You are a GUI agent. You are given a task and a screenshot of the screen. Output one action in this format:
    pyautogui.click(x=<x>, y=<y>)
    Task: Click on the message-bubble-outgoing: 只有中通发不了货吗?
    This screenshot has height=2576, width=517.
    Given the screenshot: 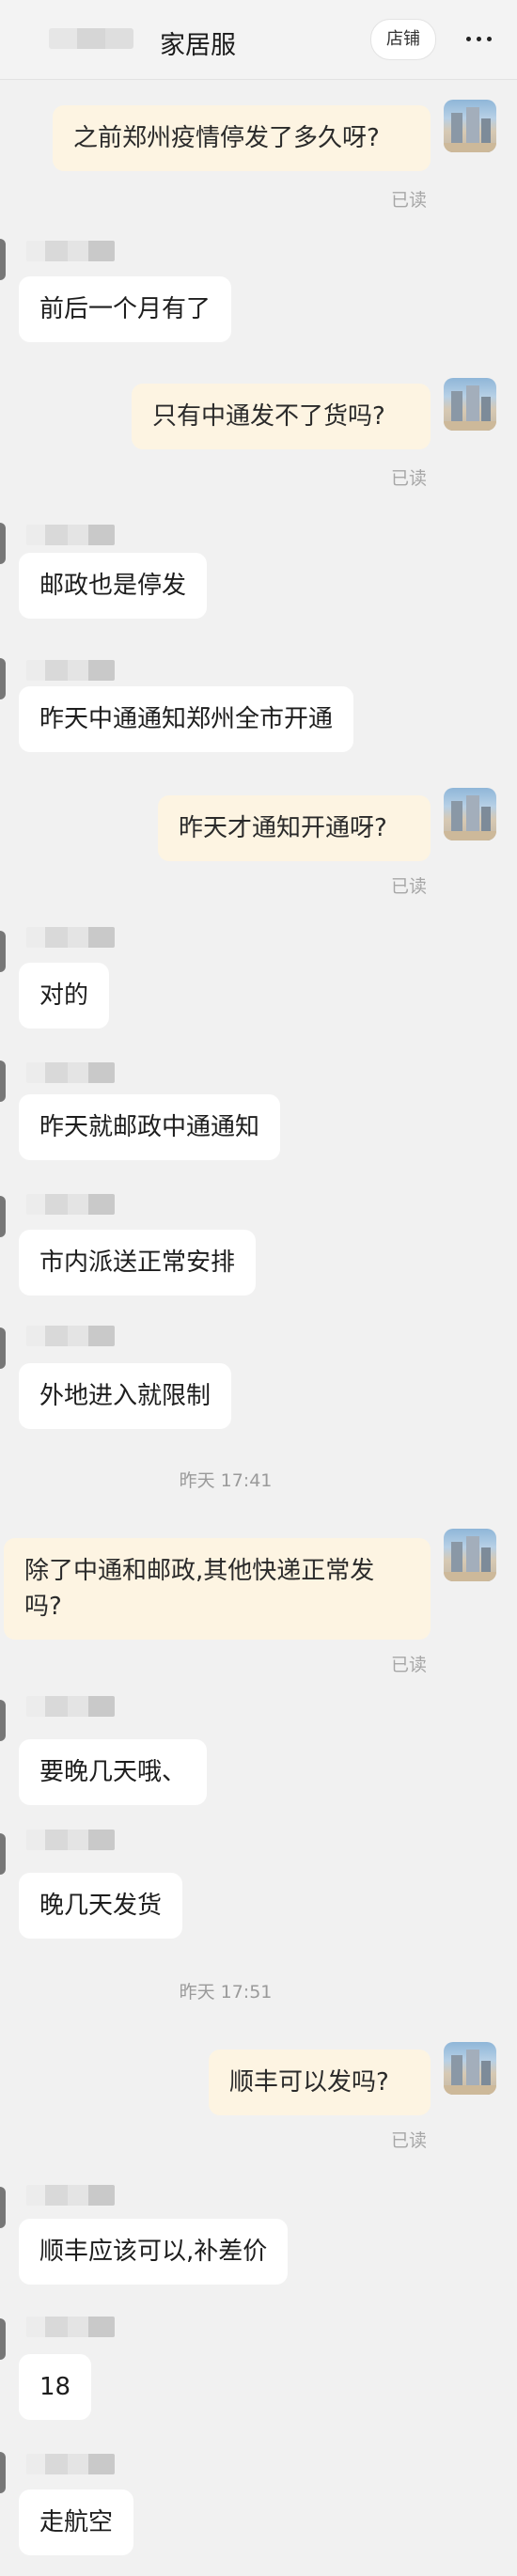 What is the action you would take?
    pyautogui.click(x=281, y=417)
    